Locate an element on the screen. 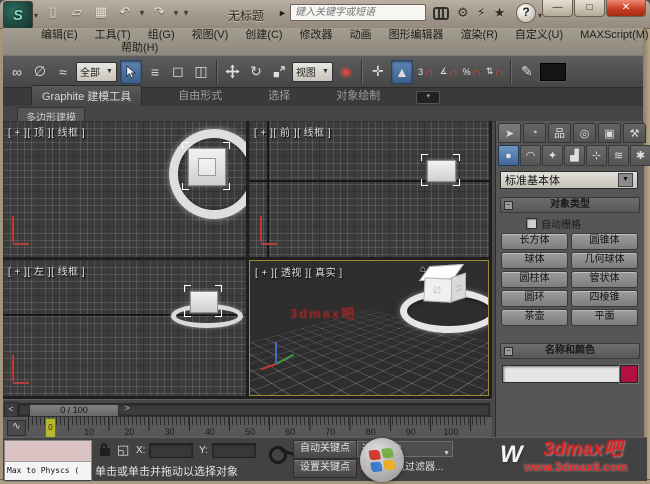 This screenshot has width=650, height=484. undo-dropdown-icon: ▾ is located at coordinates (142, 12).